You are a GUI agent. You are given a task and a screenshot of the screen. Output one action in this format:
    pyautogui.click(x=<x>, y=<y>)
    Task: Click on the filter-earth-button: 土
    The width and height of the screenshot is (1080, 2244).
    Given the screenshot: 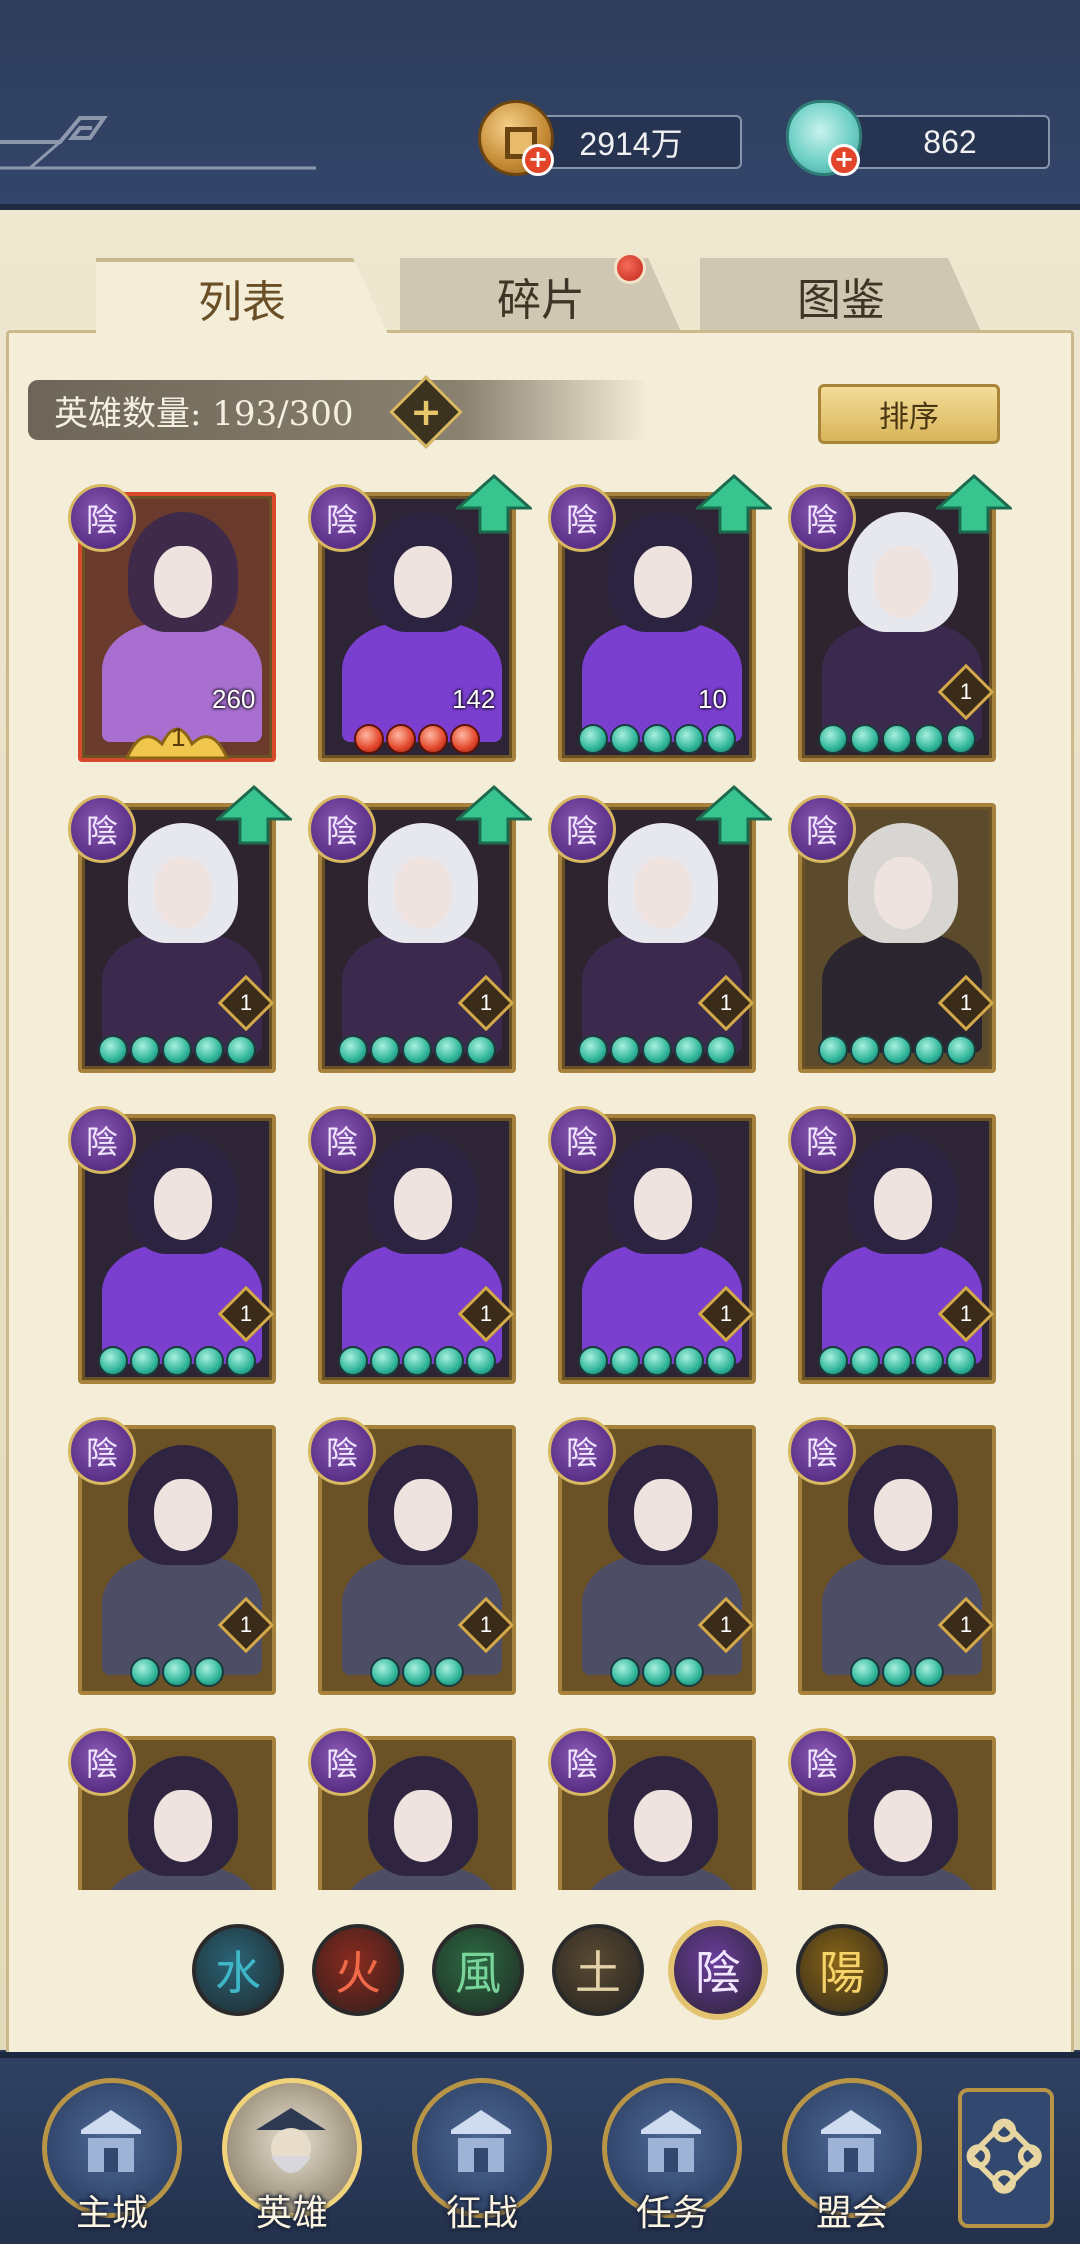 What is the action you would take?
    pyautogui.click(x=598, y=1970)
    